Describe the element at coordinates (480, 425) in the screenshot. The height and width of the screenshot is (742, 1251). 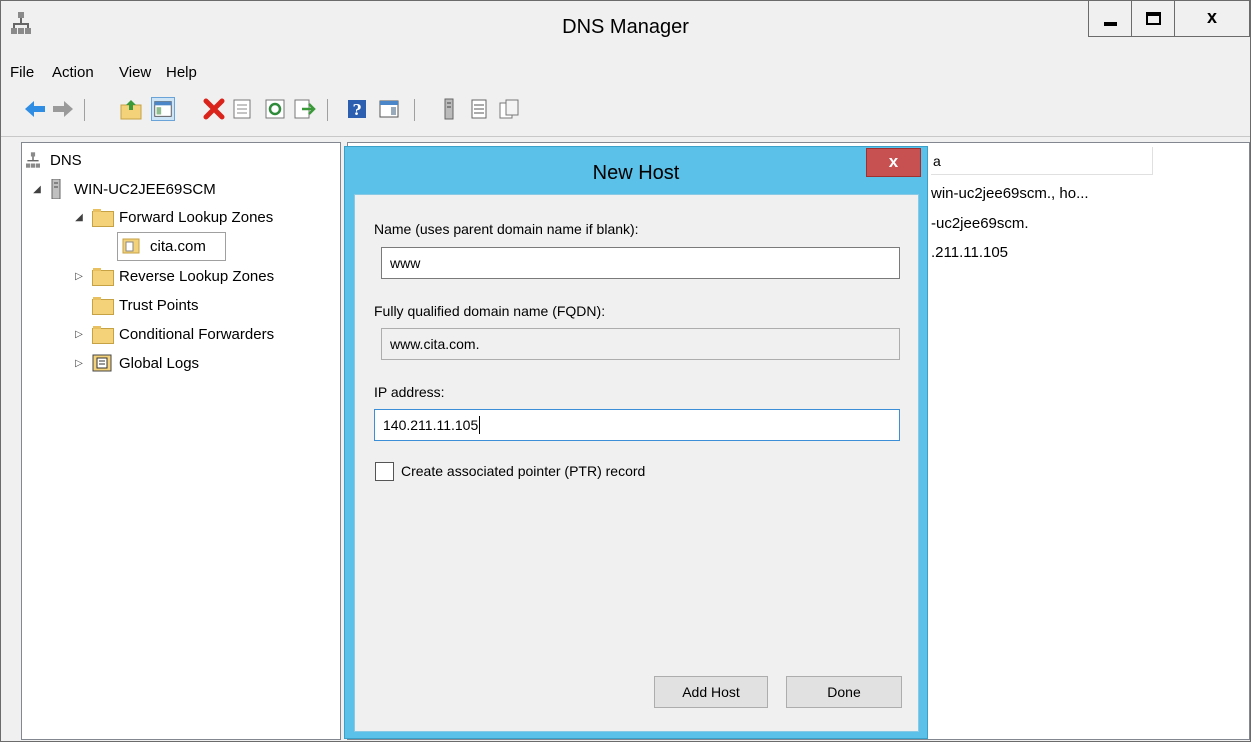
I see `text-caret` at that location.